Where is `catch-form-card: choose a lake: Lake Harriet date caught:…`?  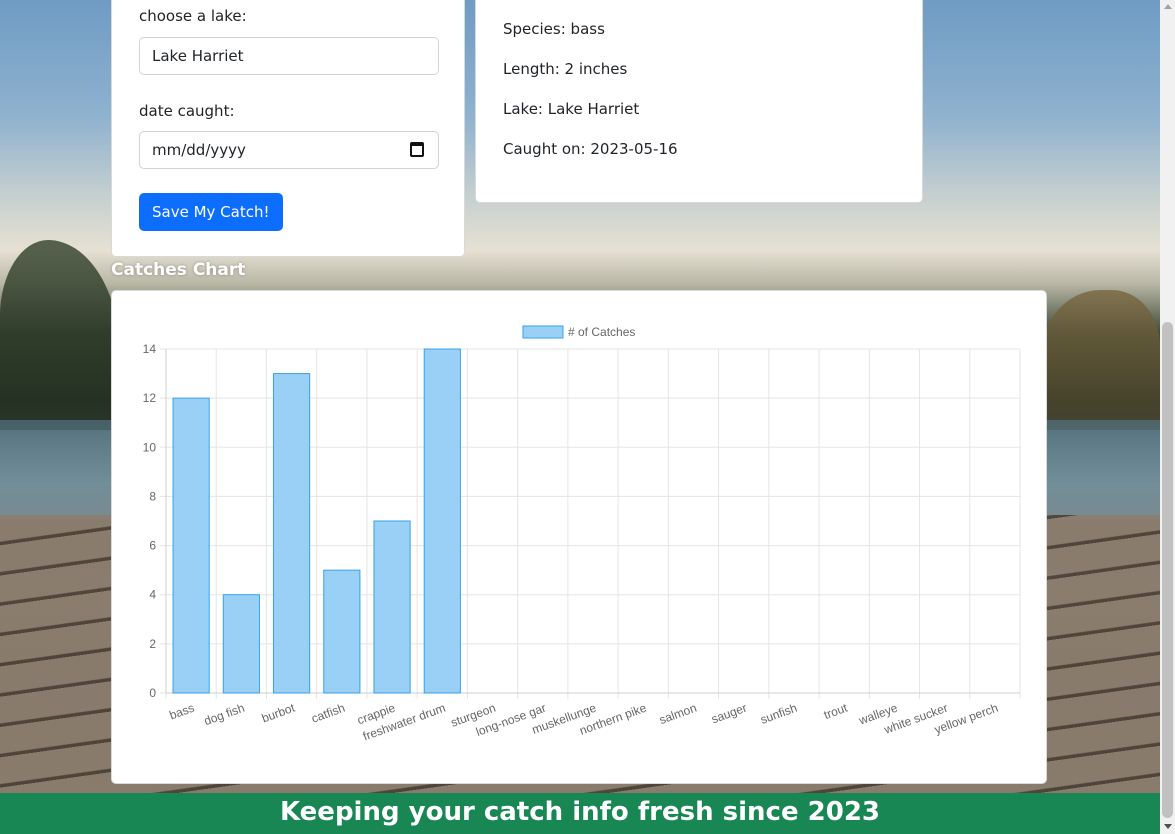
catch-form-card: choose a lake: Lake Harriet date caught:… is located at coordinates (288, 128).